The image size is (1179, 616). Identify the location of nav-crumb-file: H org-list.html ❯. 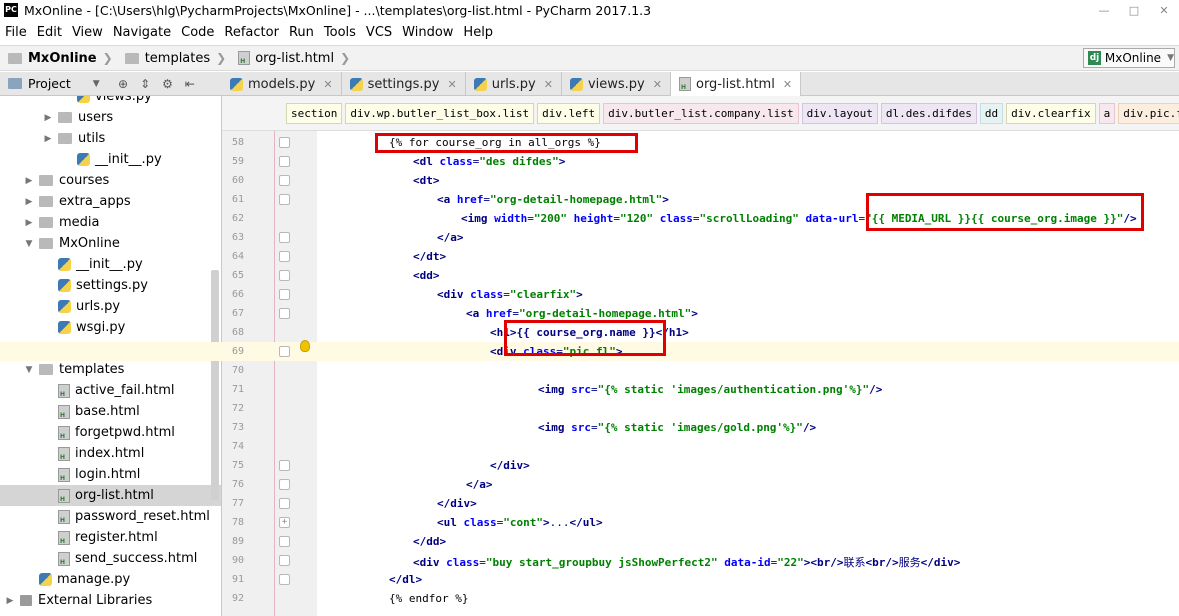
(292, 58).